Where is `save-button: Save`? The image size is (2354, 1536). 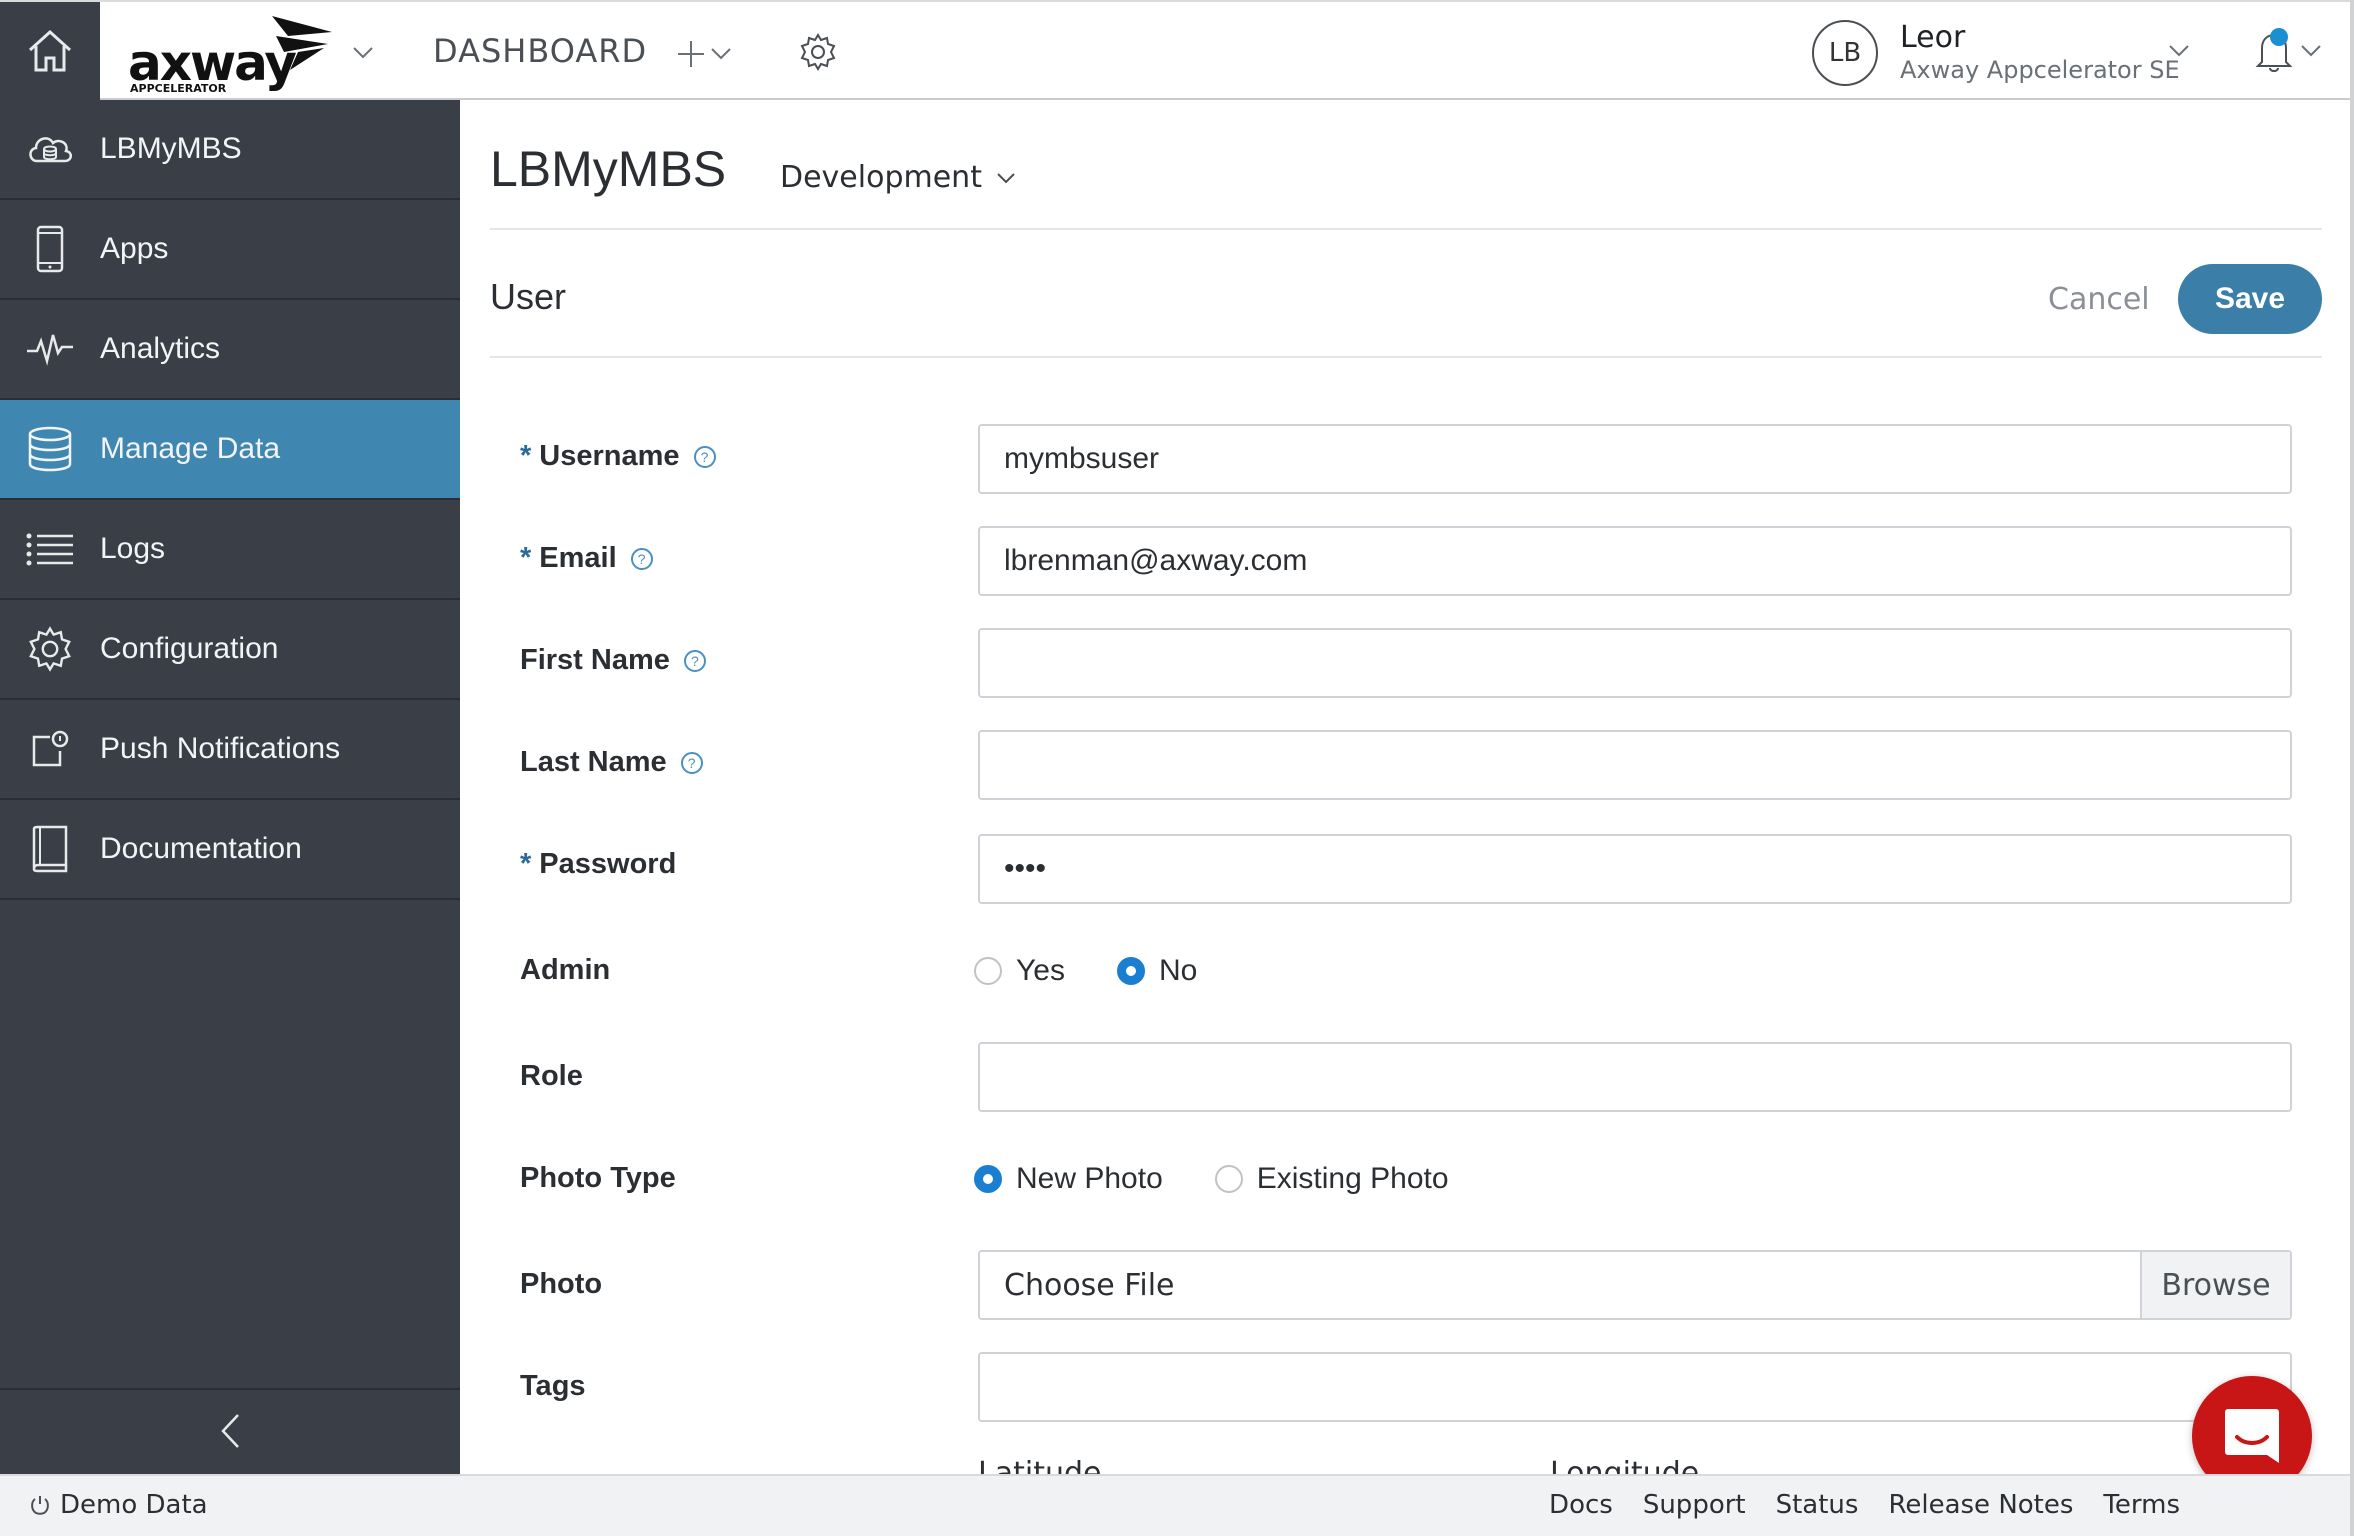
save-button: Save is located at coordinates (2250, 299).